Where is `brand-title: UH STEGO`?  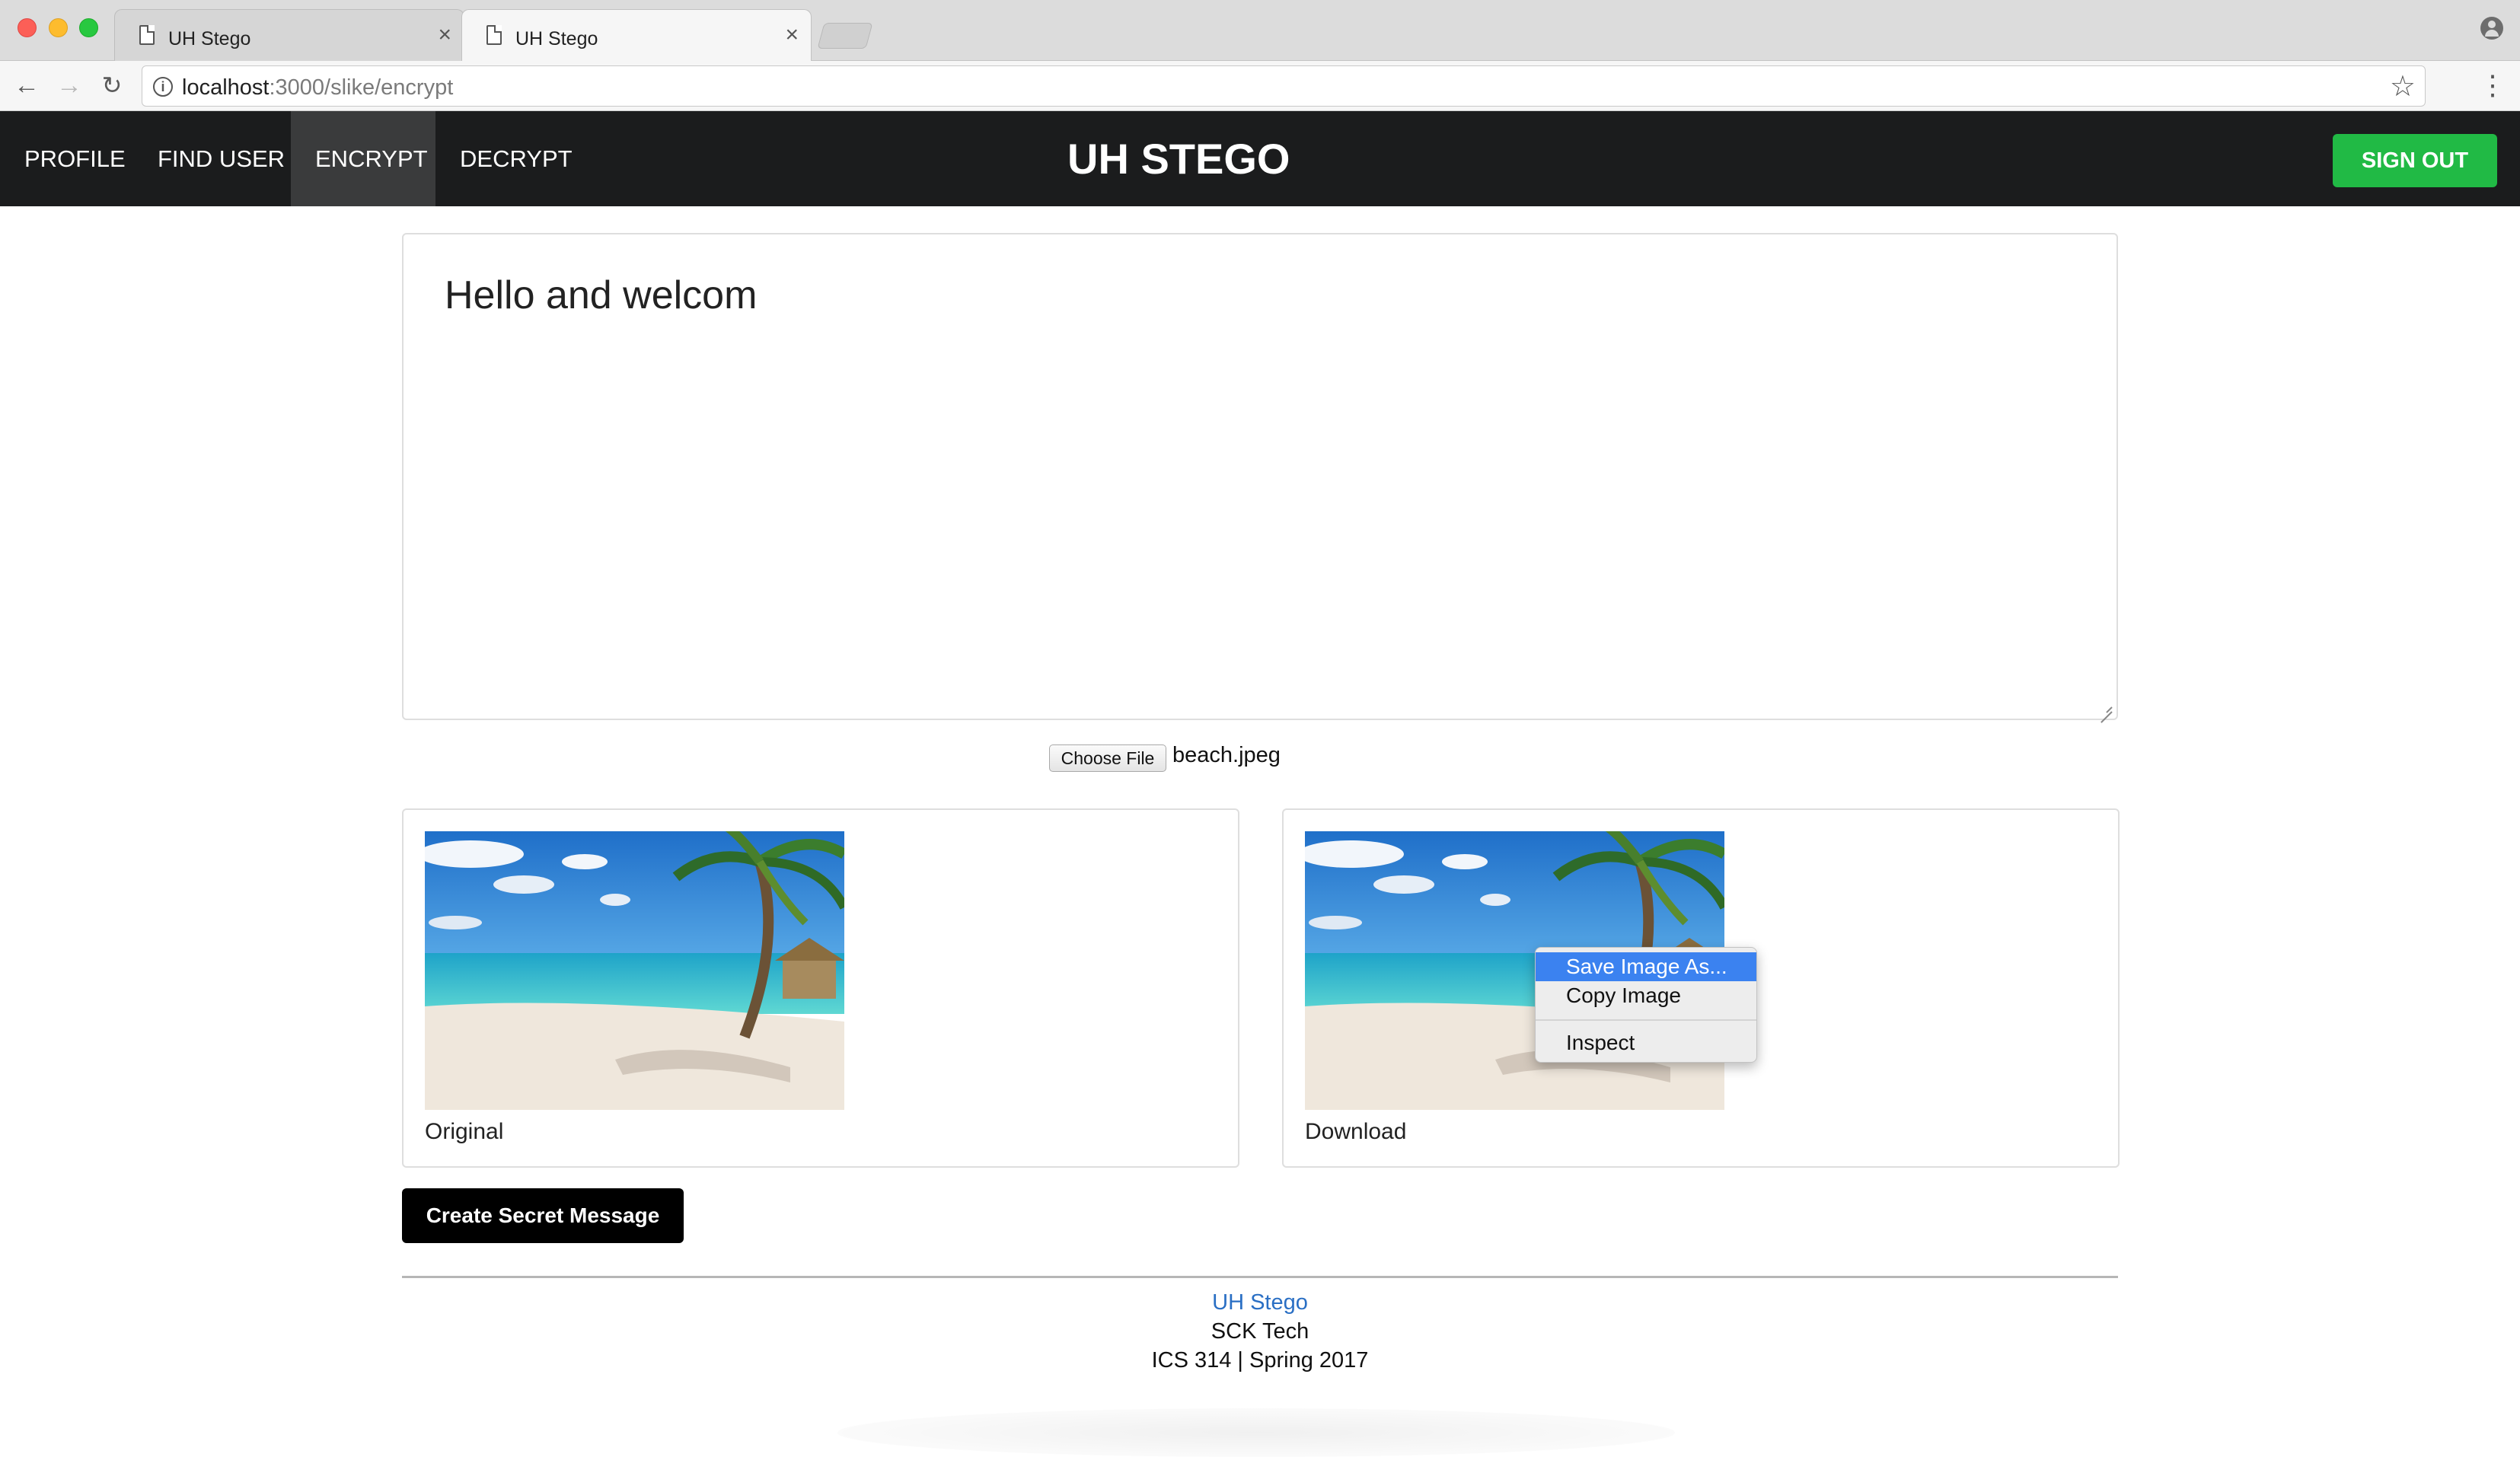
brand-title: UH STEGO is located at coordinates (1178, 159).